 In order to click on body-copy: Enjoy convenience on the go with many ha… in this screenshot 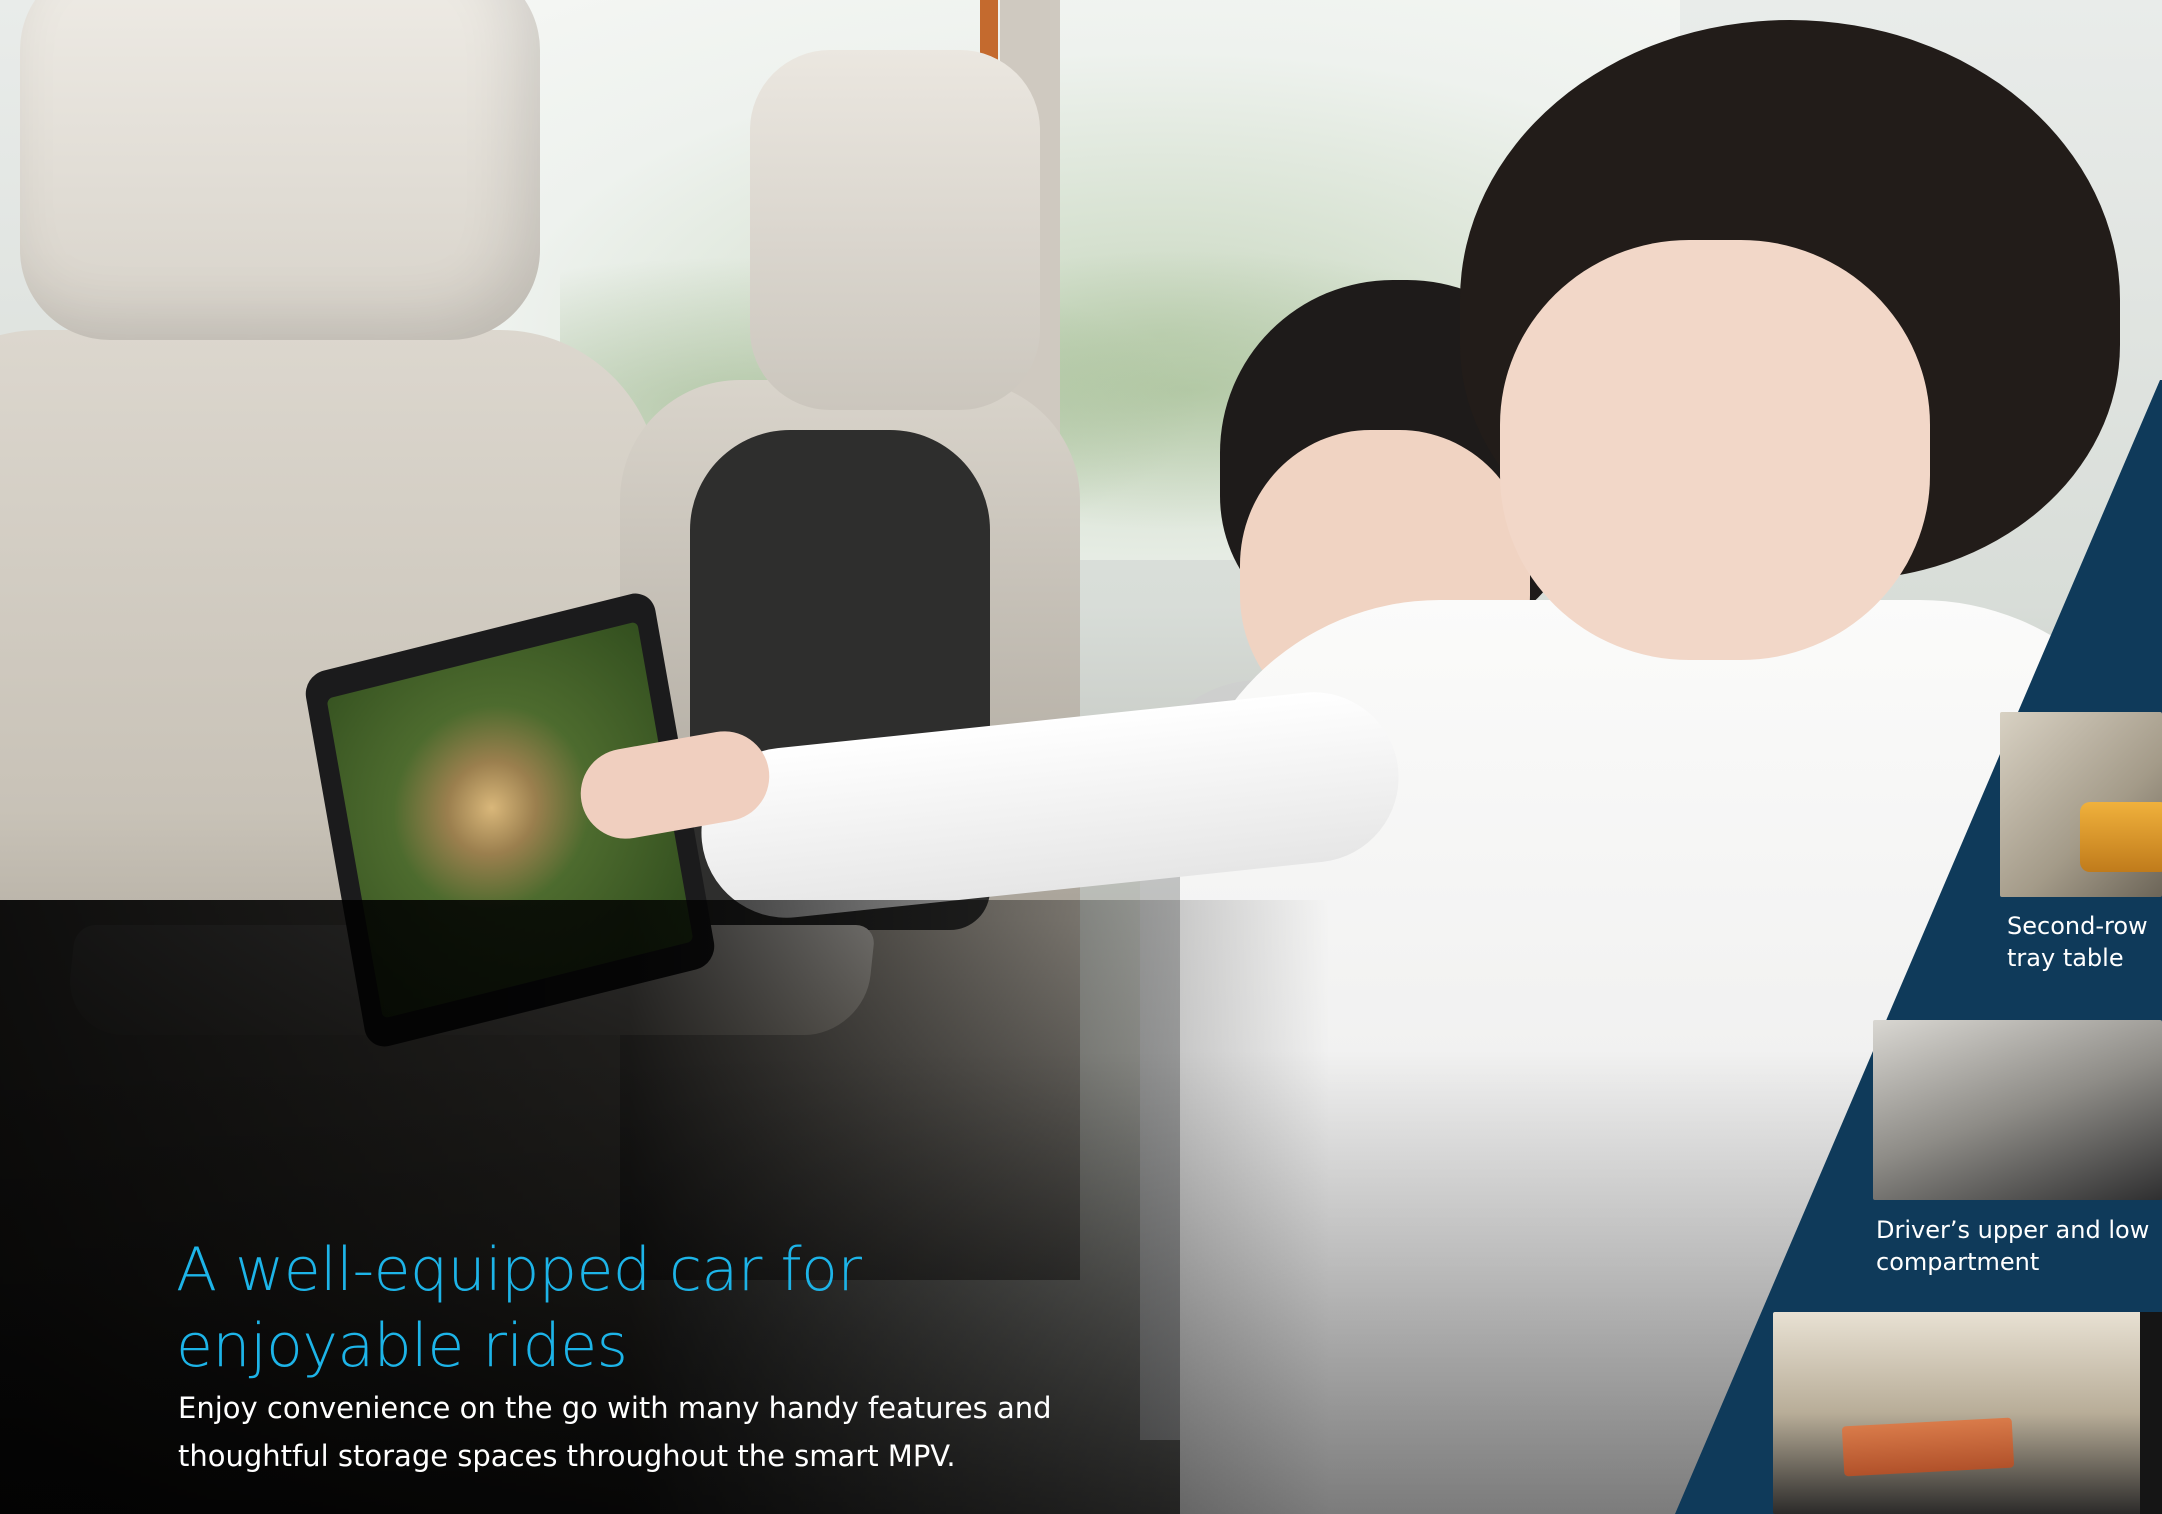, I will do `click(698, 1432)`.